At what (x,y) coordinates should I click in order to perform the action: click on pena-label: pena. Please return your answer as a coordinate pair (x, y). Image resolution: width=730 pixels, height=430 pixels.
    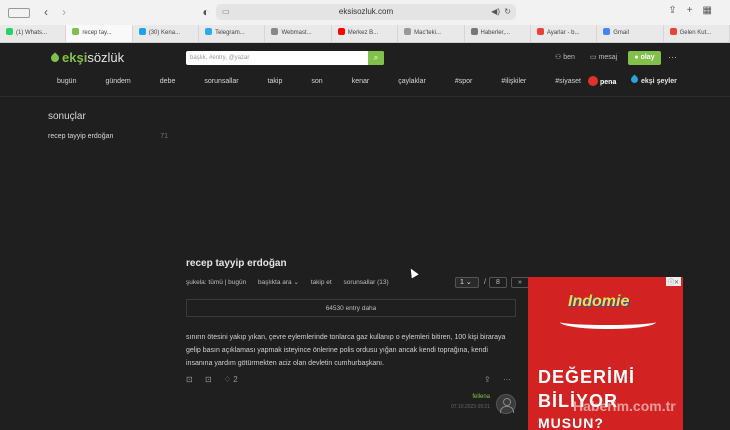
    Looking at the image, I should click on (608, 82).